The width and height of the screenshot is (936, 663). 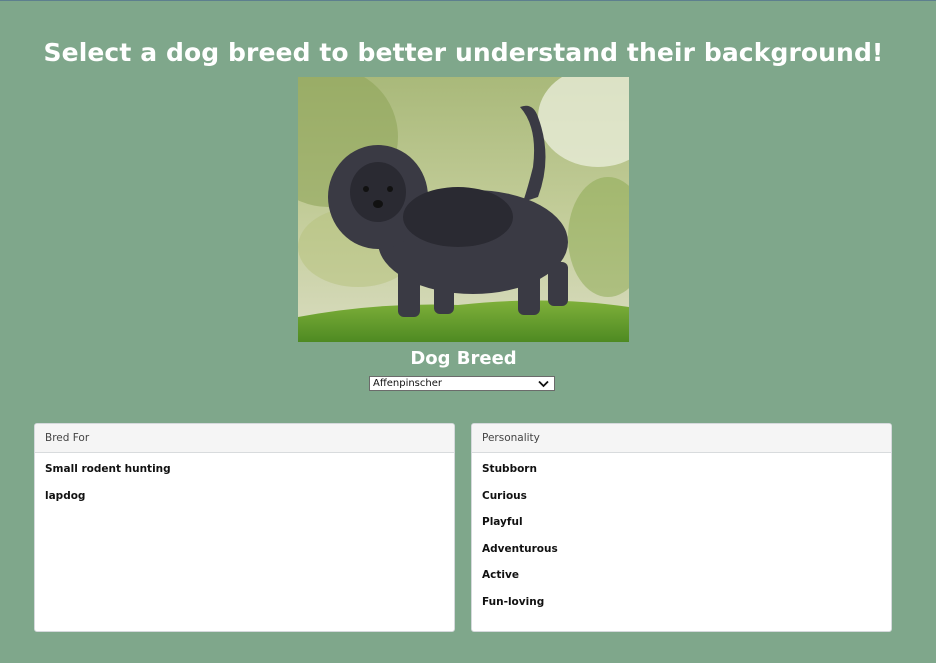 What do you see at coordinates (244, 527) in the screenshot?
I see `bred-for-card: Bred For Small rodent hunting lapdog` at bounding box center [244, 527].